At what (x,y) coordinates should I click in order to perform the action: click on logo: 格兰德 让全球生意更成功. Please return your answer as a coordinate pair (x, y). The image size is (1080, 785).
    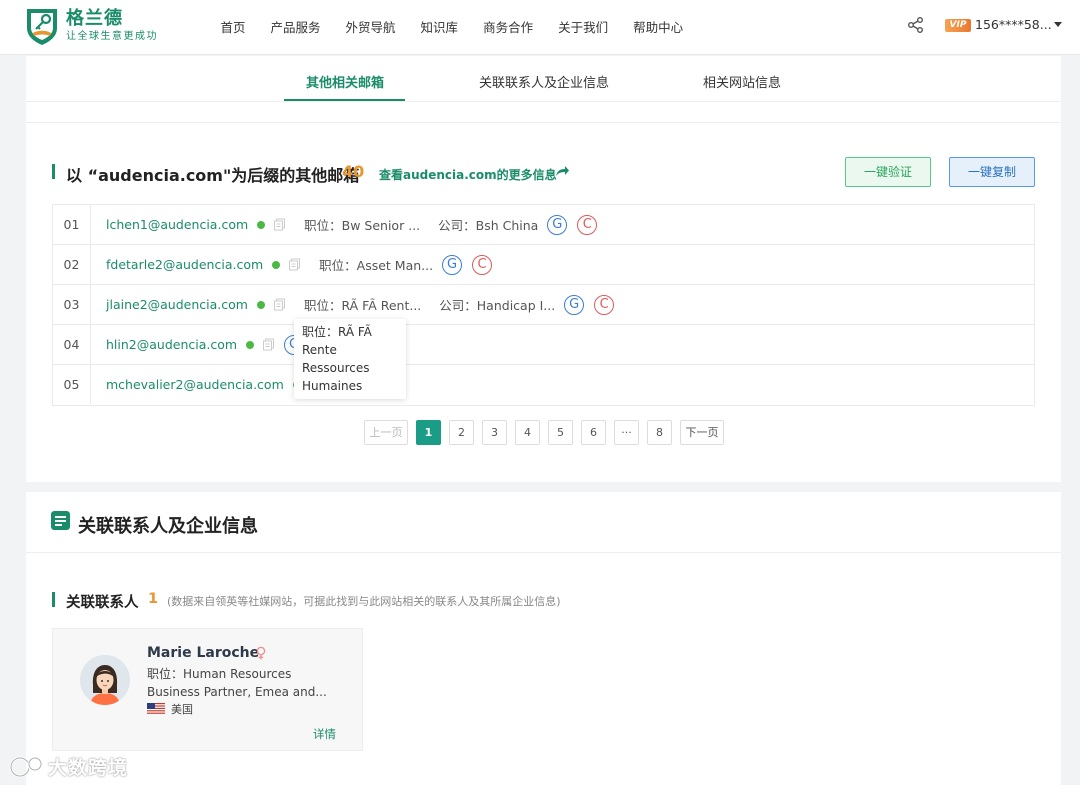
    Looking at the image, I should click on (91, 26).